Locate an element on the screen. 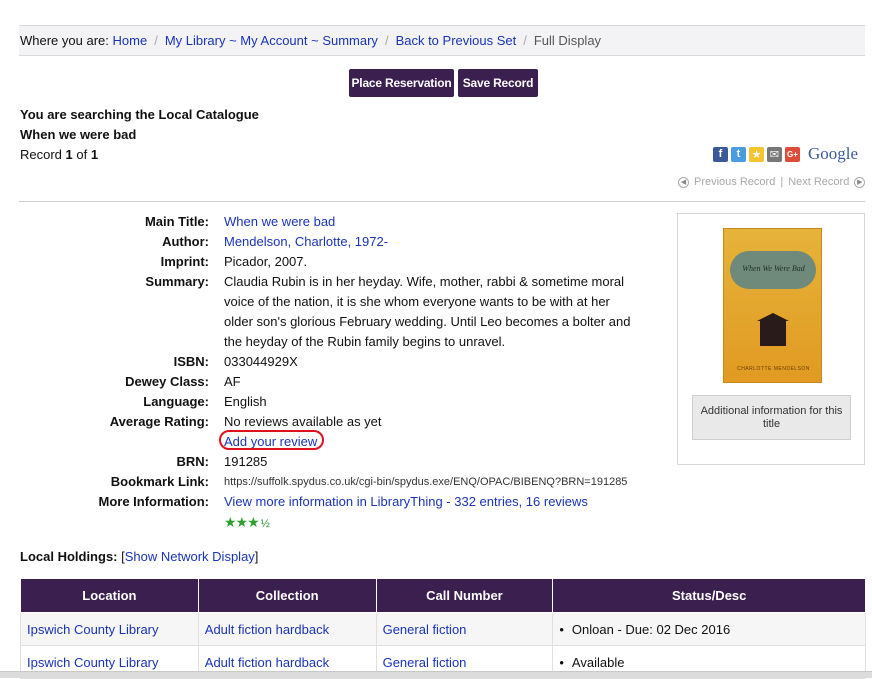  google-plus-icon: G+ is located at coordinates (792, 154).